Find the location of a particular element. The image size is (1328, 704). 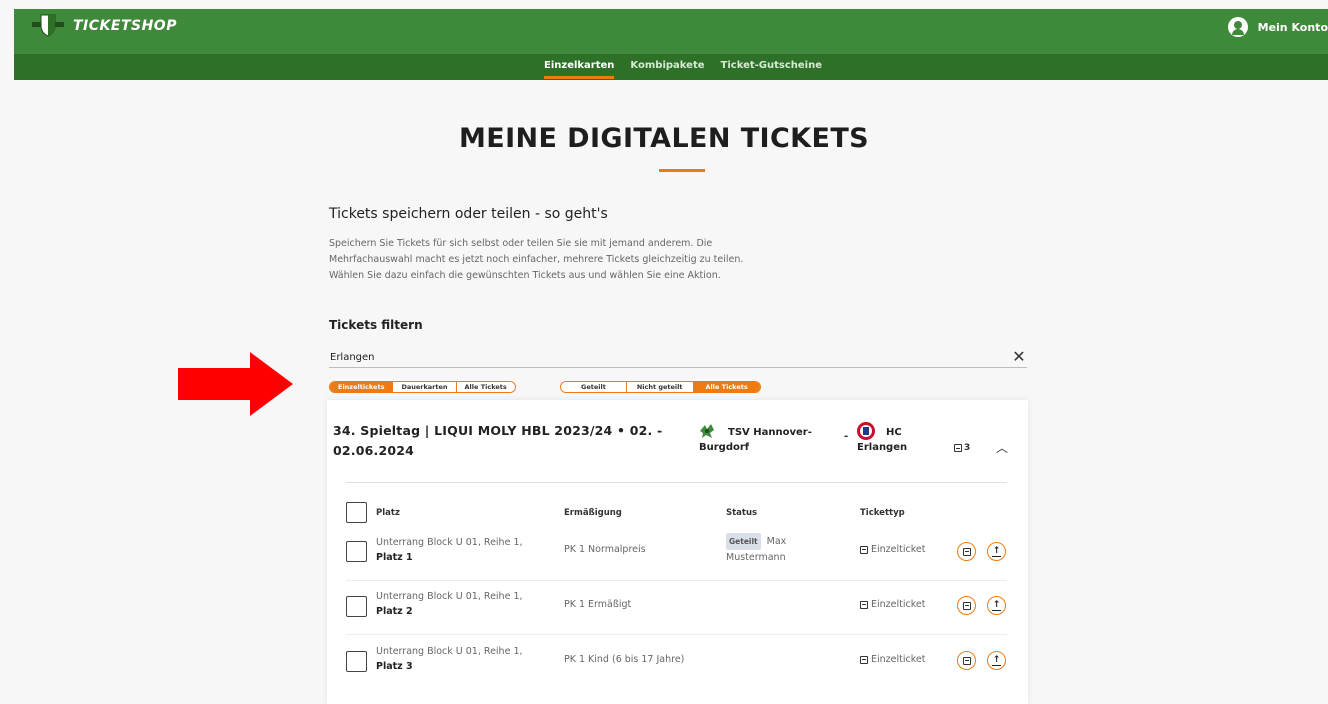

ticket-2-seat: Unterrang Block U 01, Reihe 1, Platz 2 is located at coordinates (449, 604).